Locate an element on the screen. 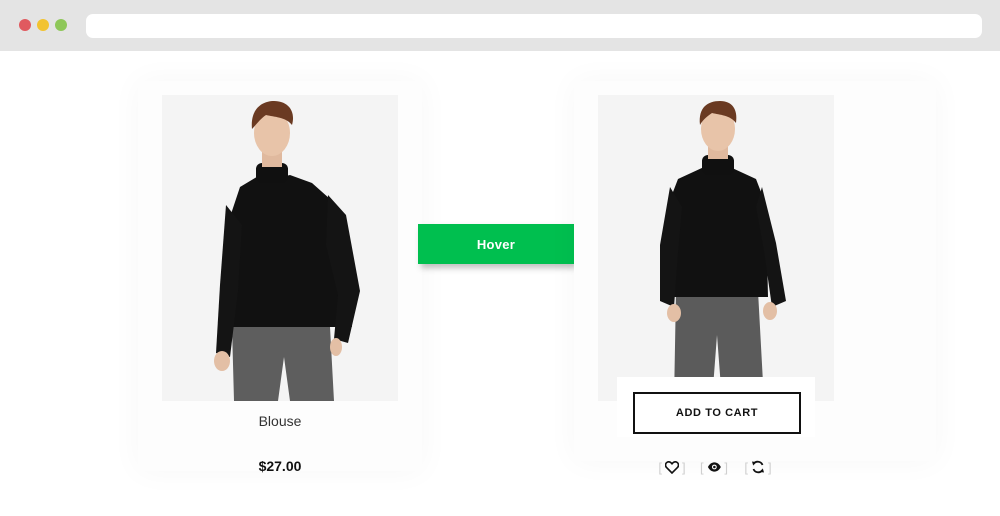  quick-view-button: [ ] is located at coordinates (714, 467).